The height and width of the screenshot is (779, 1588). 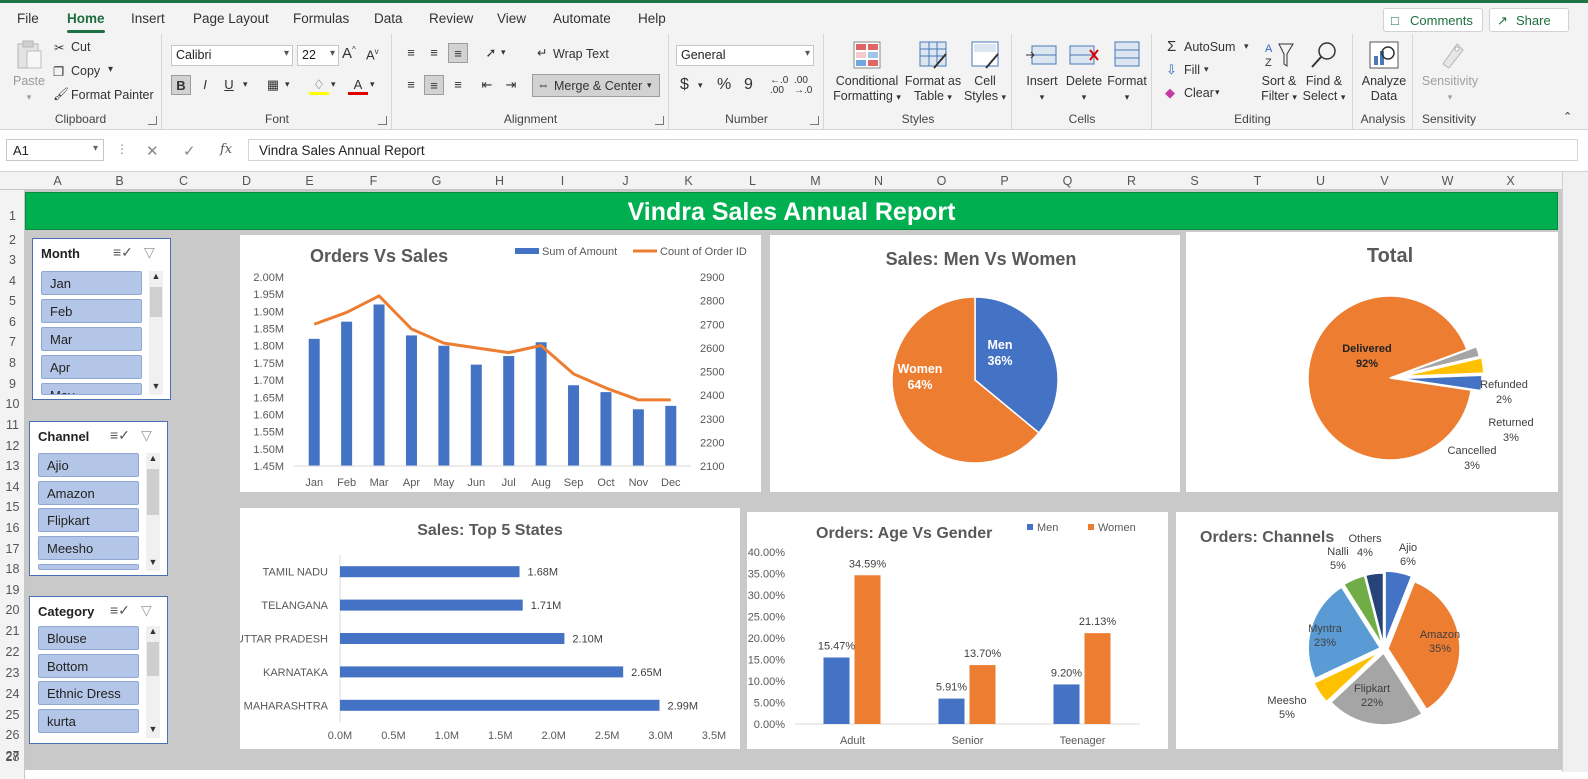 I want to click on row-header: 9, so click(x=12, y=384).